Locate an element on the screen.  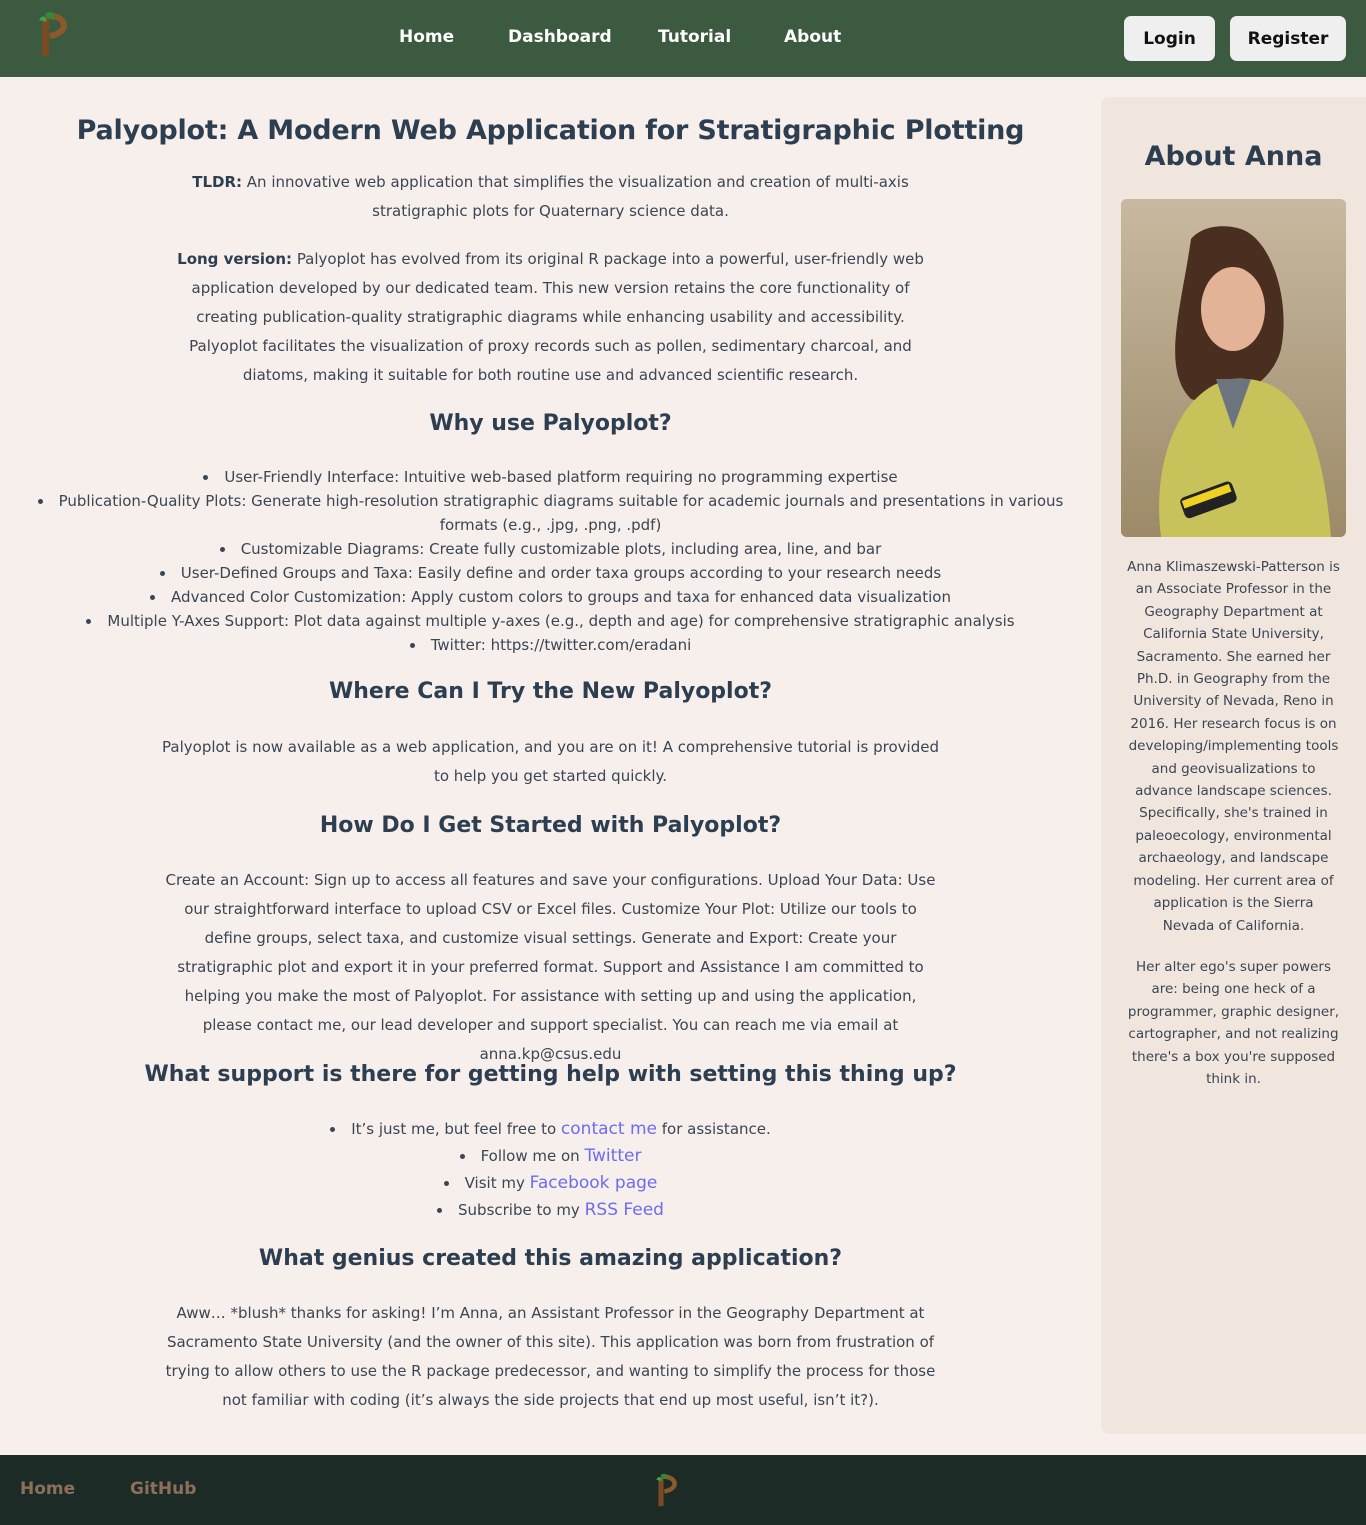
how-heading: How Do I Get Started with Palyoplot? is located at coordinates (550, 825).